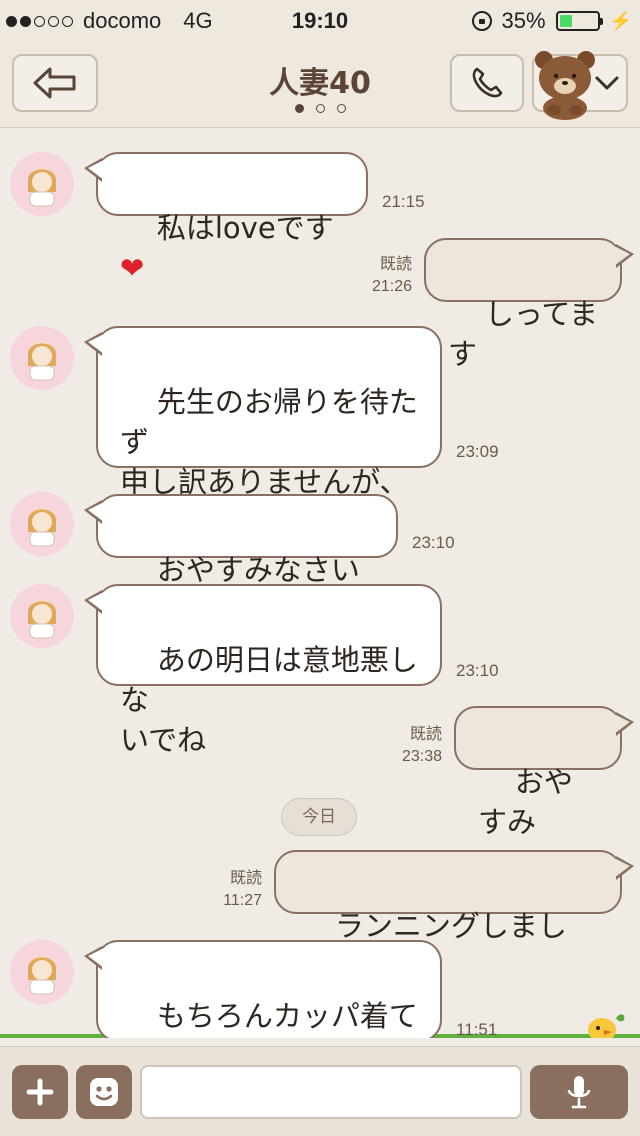 The width and height of the screenshot is (640, 1136). I want to click on sticker-button, so click(104, 1092).